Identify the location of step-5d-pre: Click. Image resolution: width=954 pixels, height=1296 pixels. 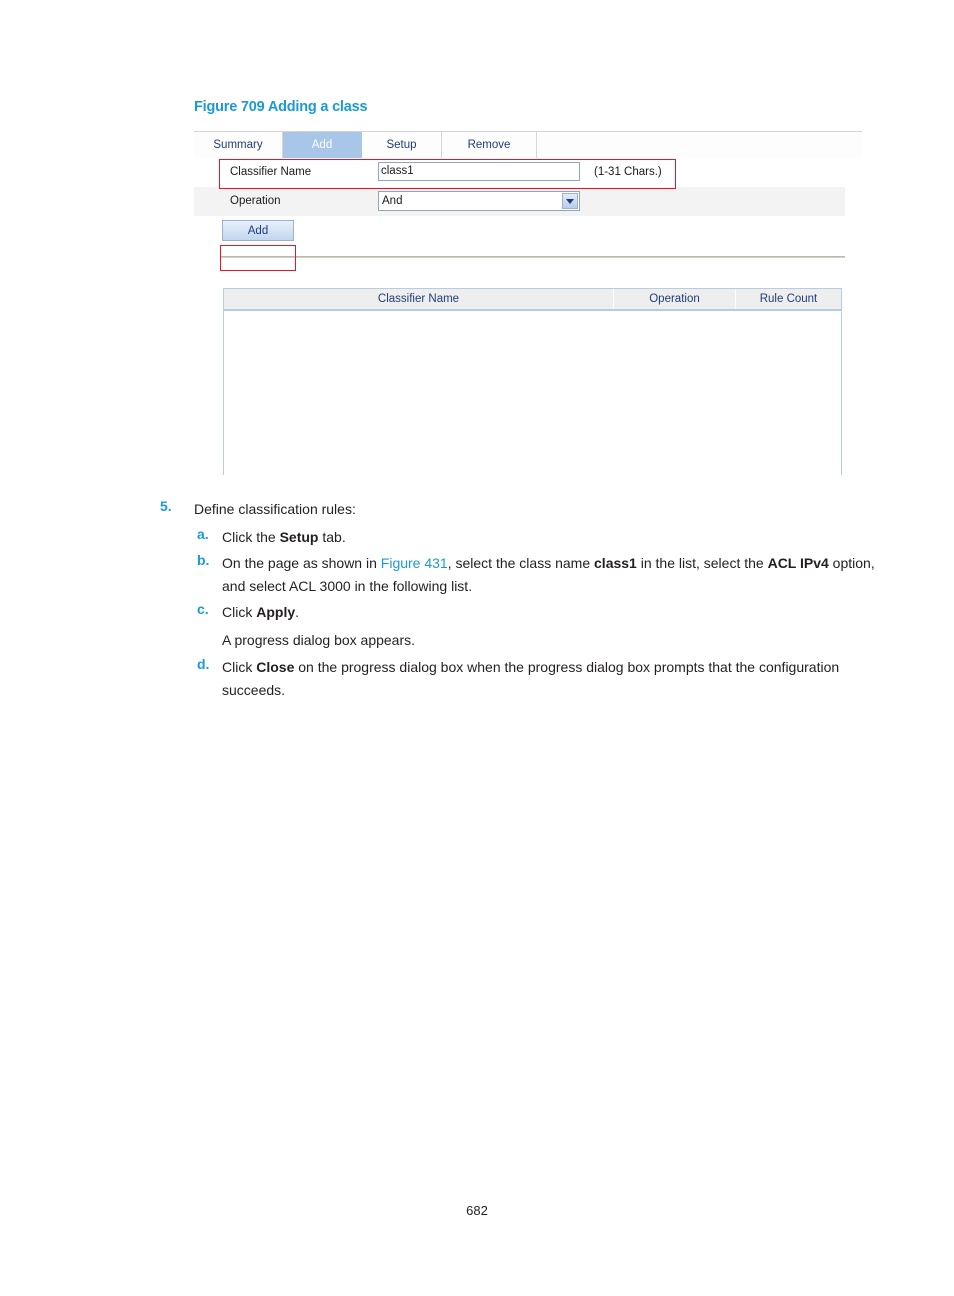
(239, 667).